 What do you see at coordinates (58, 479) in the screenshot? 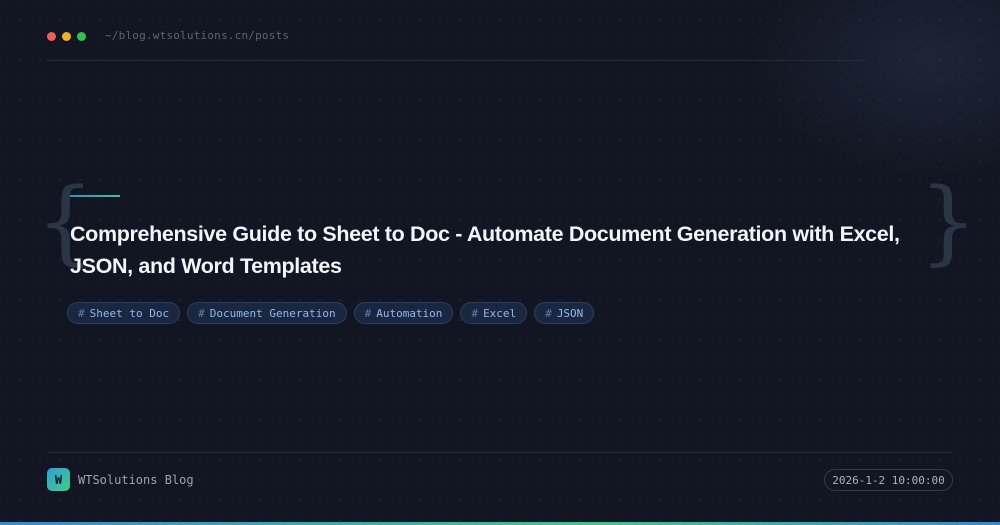
I see `brand-logo-icon: W` at bounding box center [58, 479].